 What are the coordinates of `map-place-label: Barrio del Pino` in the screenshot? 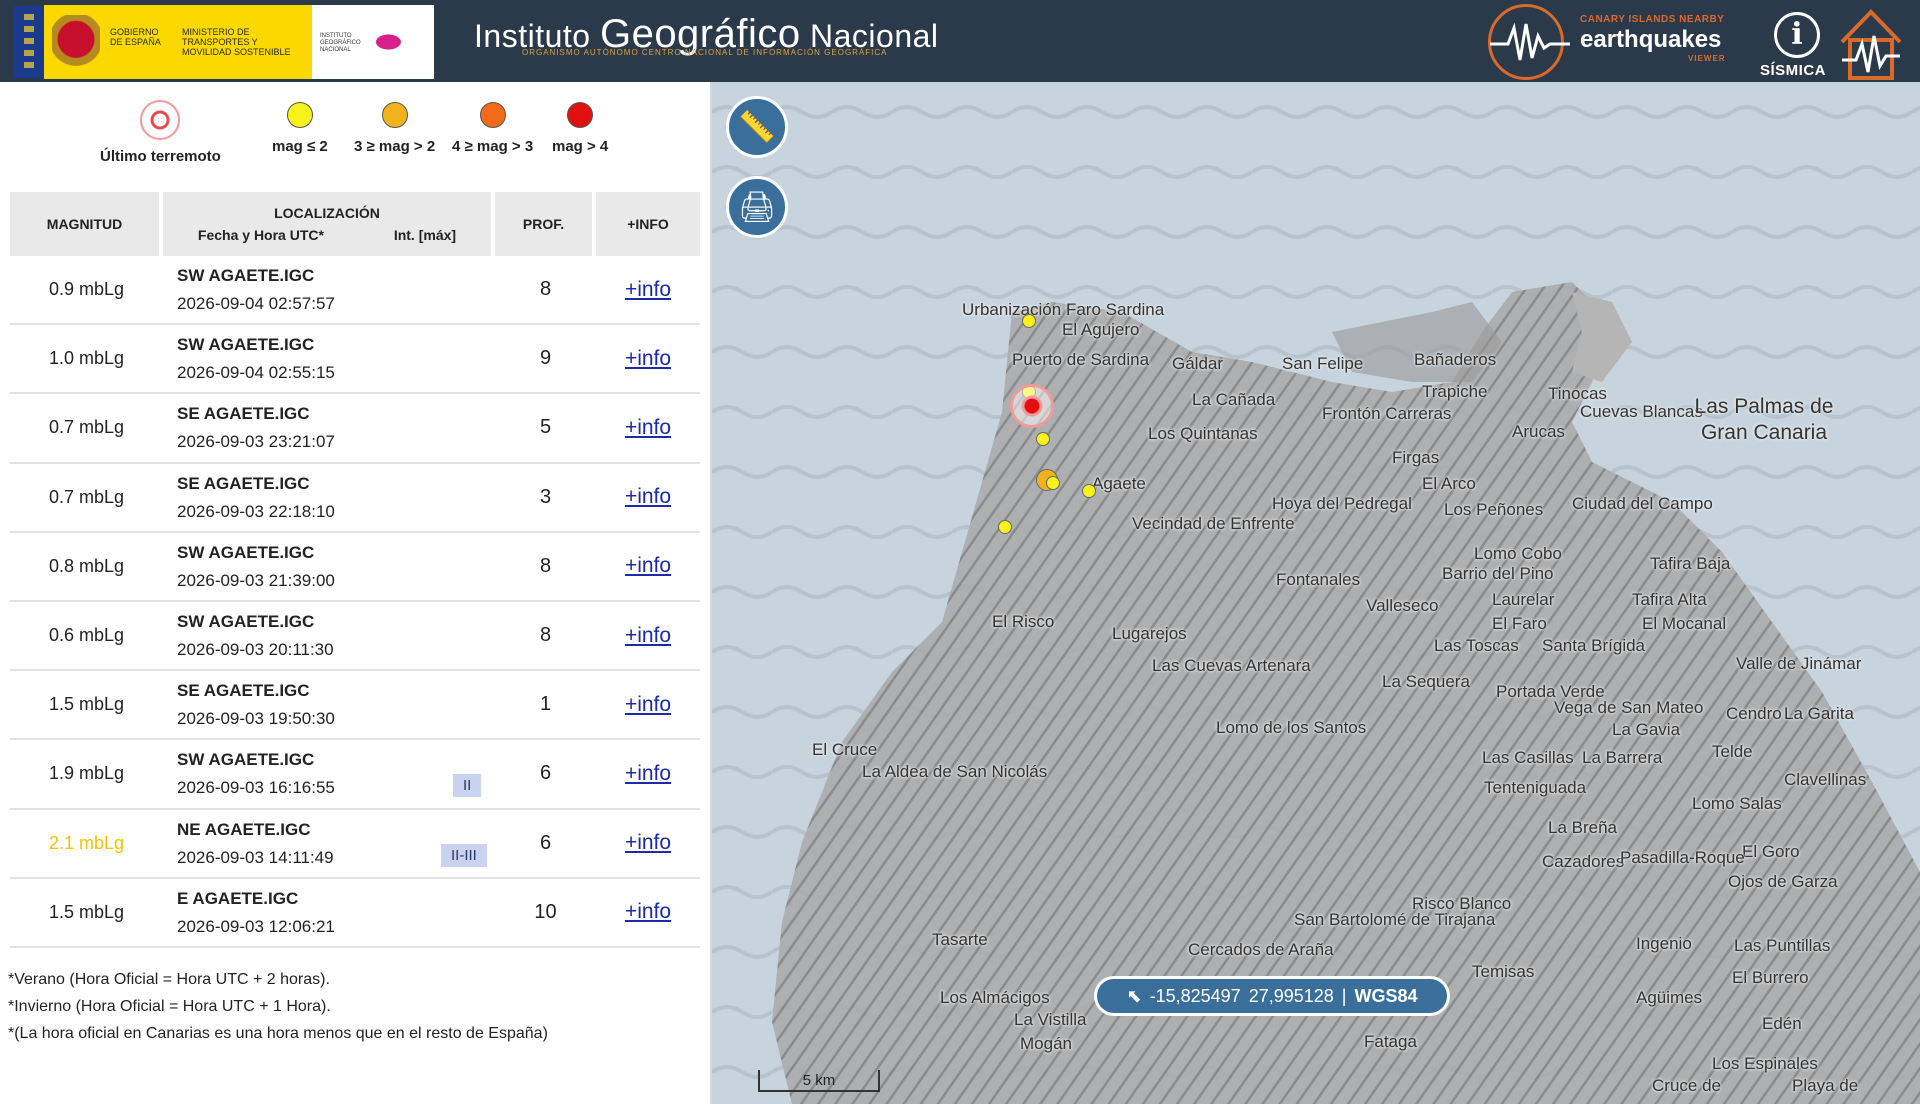 It's located at (1498, 573).